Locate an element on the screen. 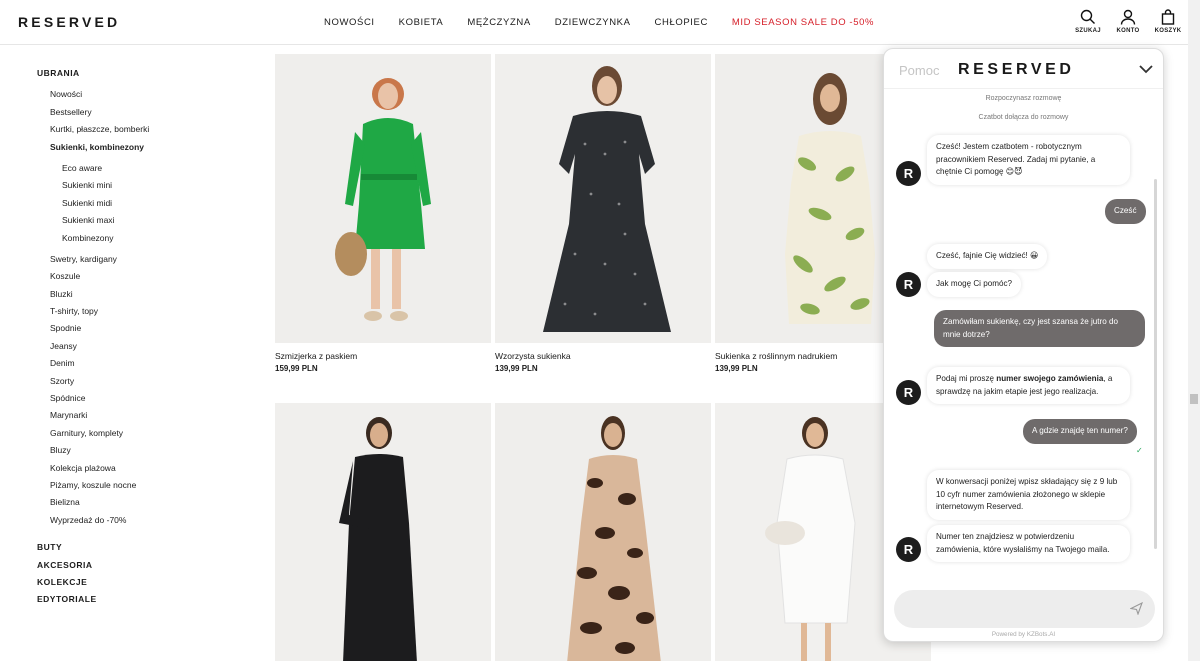 Image resolution: width=1200 pixels, height=661 pixels. sidebar-category-shoes: BUTY is located at coordinates (137, 549).